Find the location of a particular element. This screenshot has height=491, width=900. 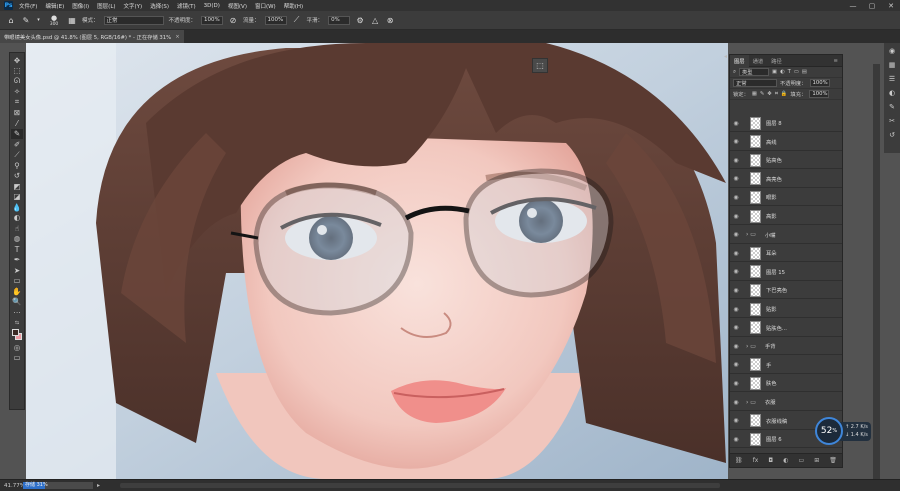

color-panel-icon: ◉ is located at coordinates (892, 50).